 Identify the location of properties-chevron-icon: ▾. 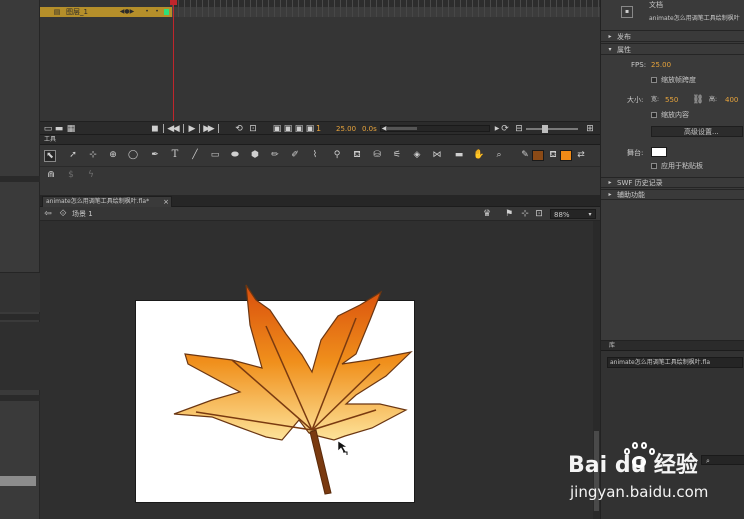
(610, 49).